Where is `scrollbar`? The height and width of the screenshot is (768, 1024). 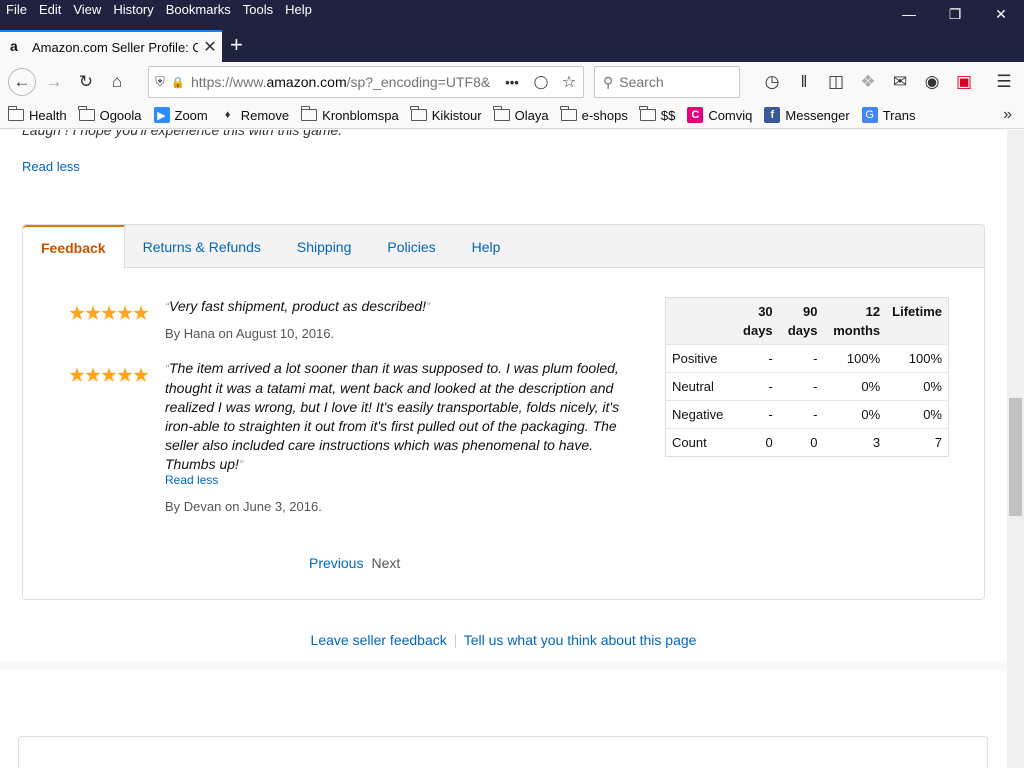 scrollbar is located at coordinates (1015, 449).